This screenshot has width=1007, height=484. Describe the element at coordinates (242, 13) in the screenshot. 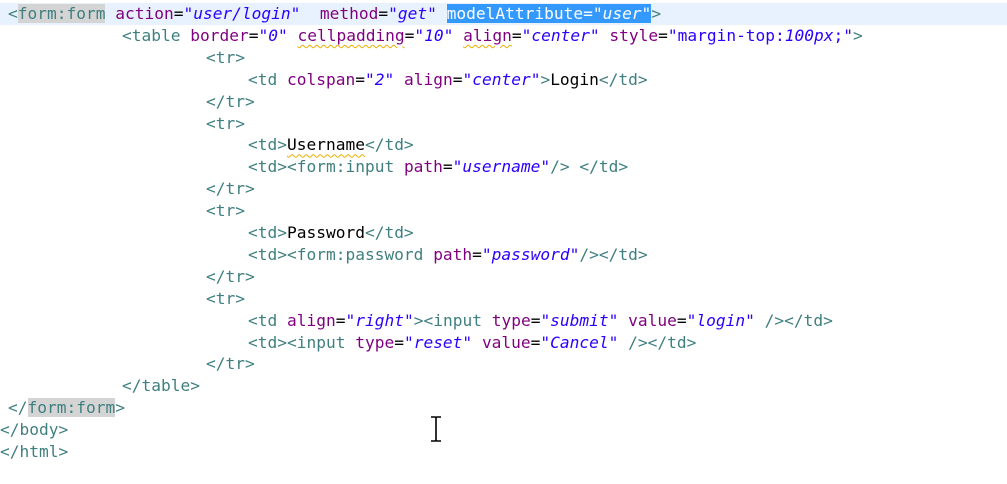

I see `code-token-val: "user/login"` at that location.